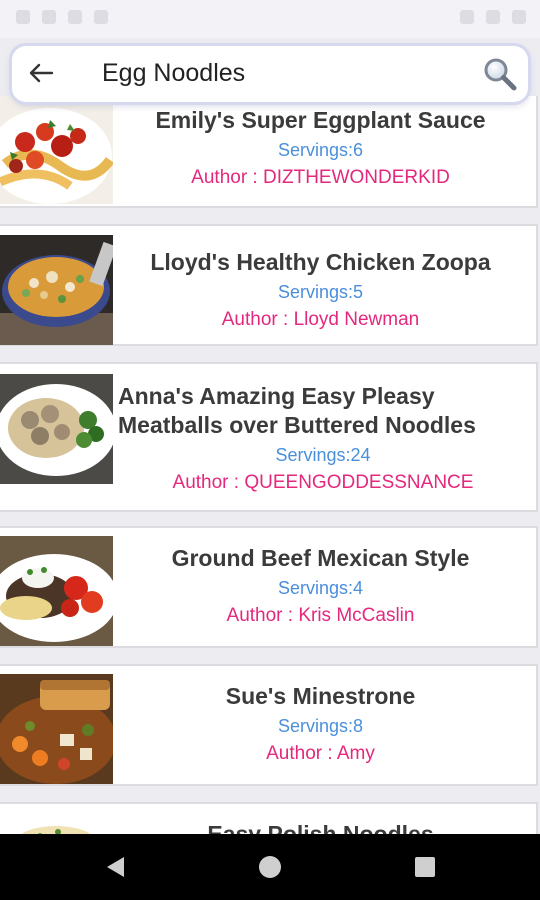  Describe the element at coordinates (320, 696) in the screenshot. I see `recipe-title: Sue's Minestrone` at that location.